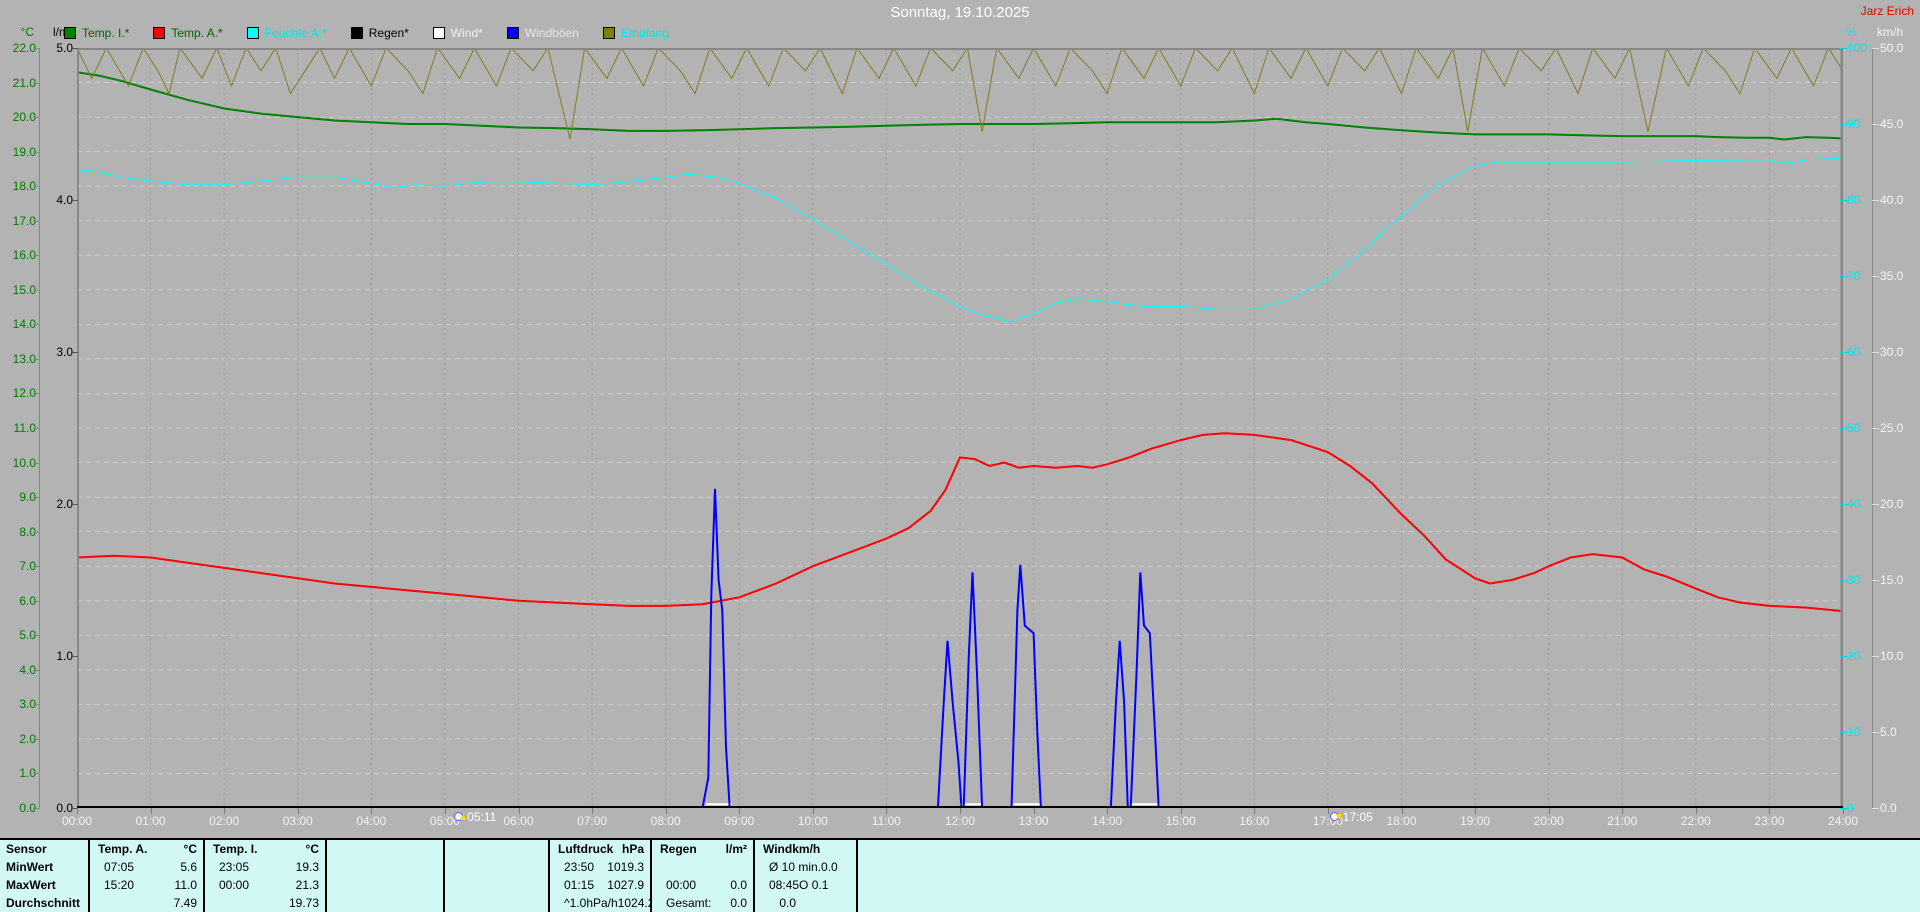 This screenshot has height=912, width=1920. Describe the element at coordinates (31, 885) in the screenshot. I see `table-cell: MaxWert` at that location.